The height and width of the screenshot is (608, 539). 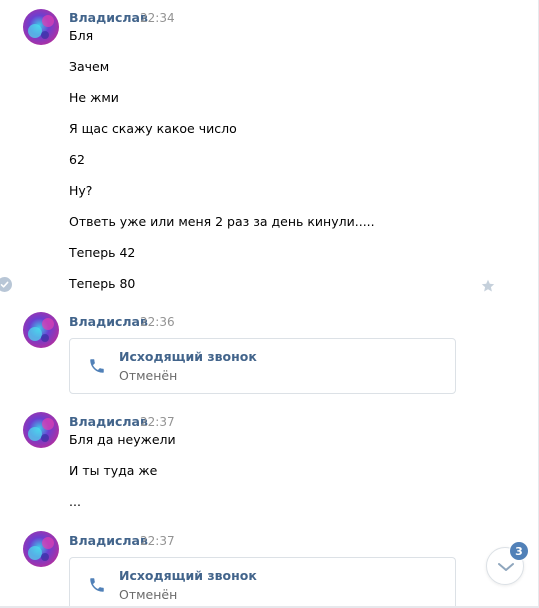 I want to click on message-text: Бля да неужели, so click(x=122, y=439).